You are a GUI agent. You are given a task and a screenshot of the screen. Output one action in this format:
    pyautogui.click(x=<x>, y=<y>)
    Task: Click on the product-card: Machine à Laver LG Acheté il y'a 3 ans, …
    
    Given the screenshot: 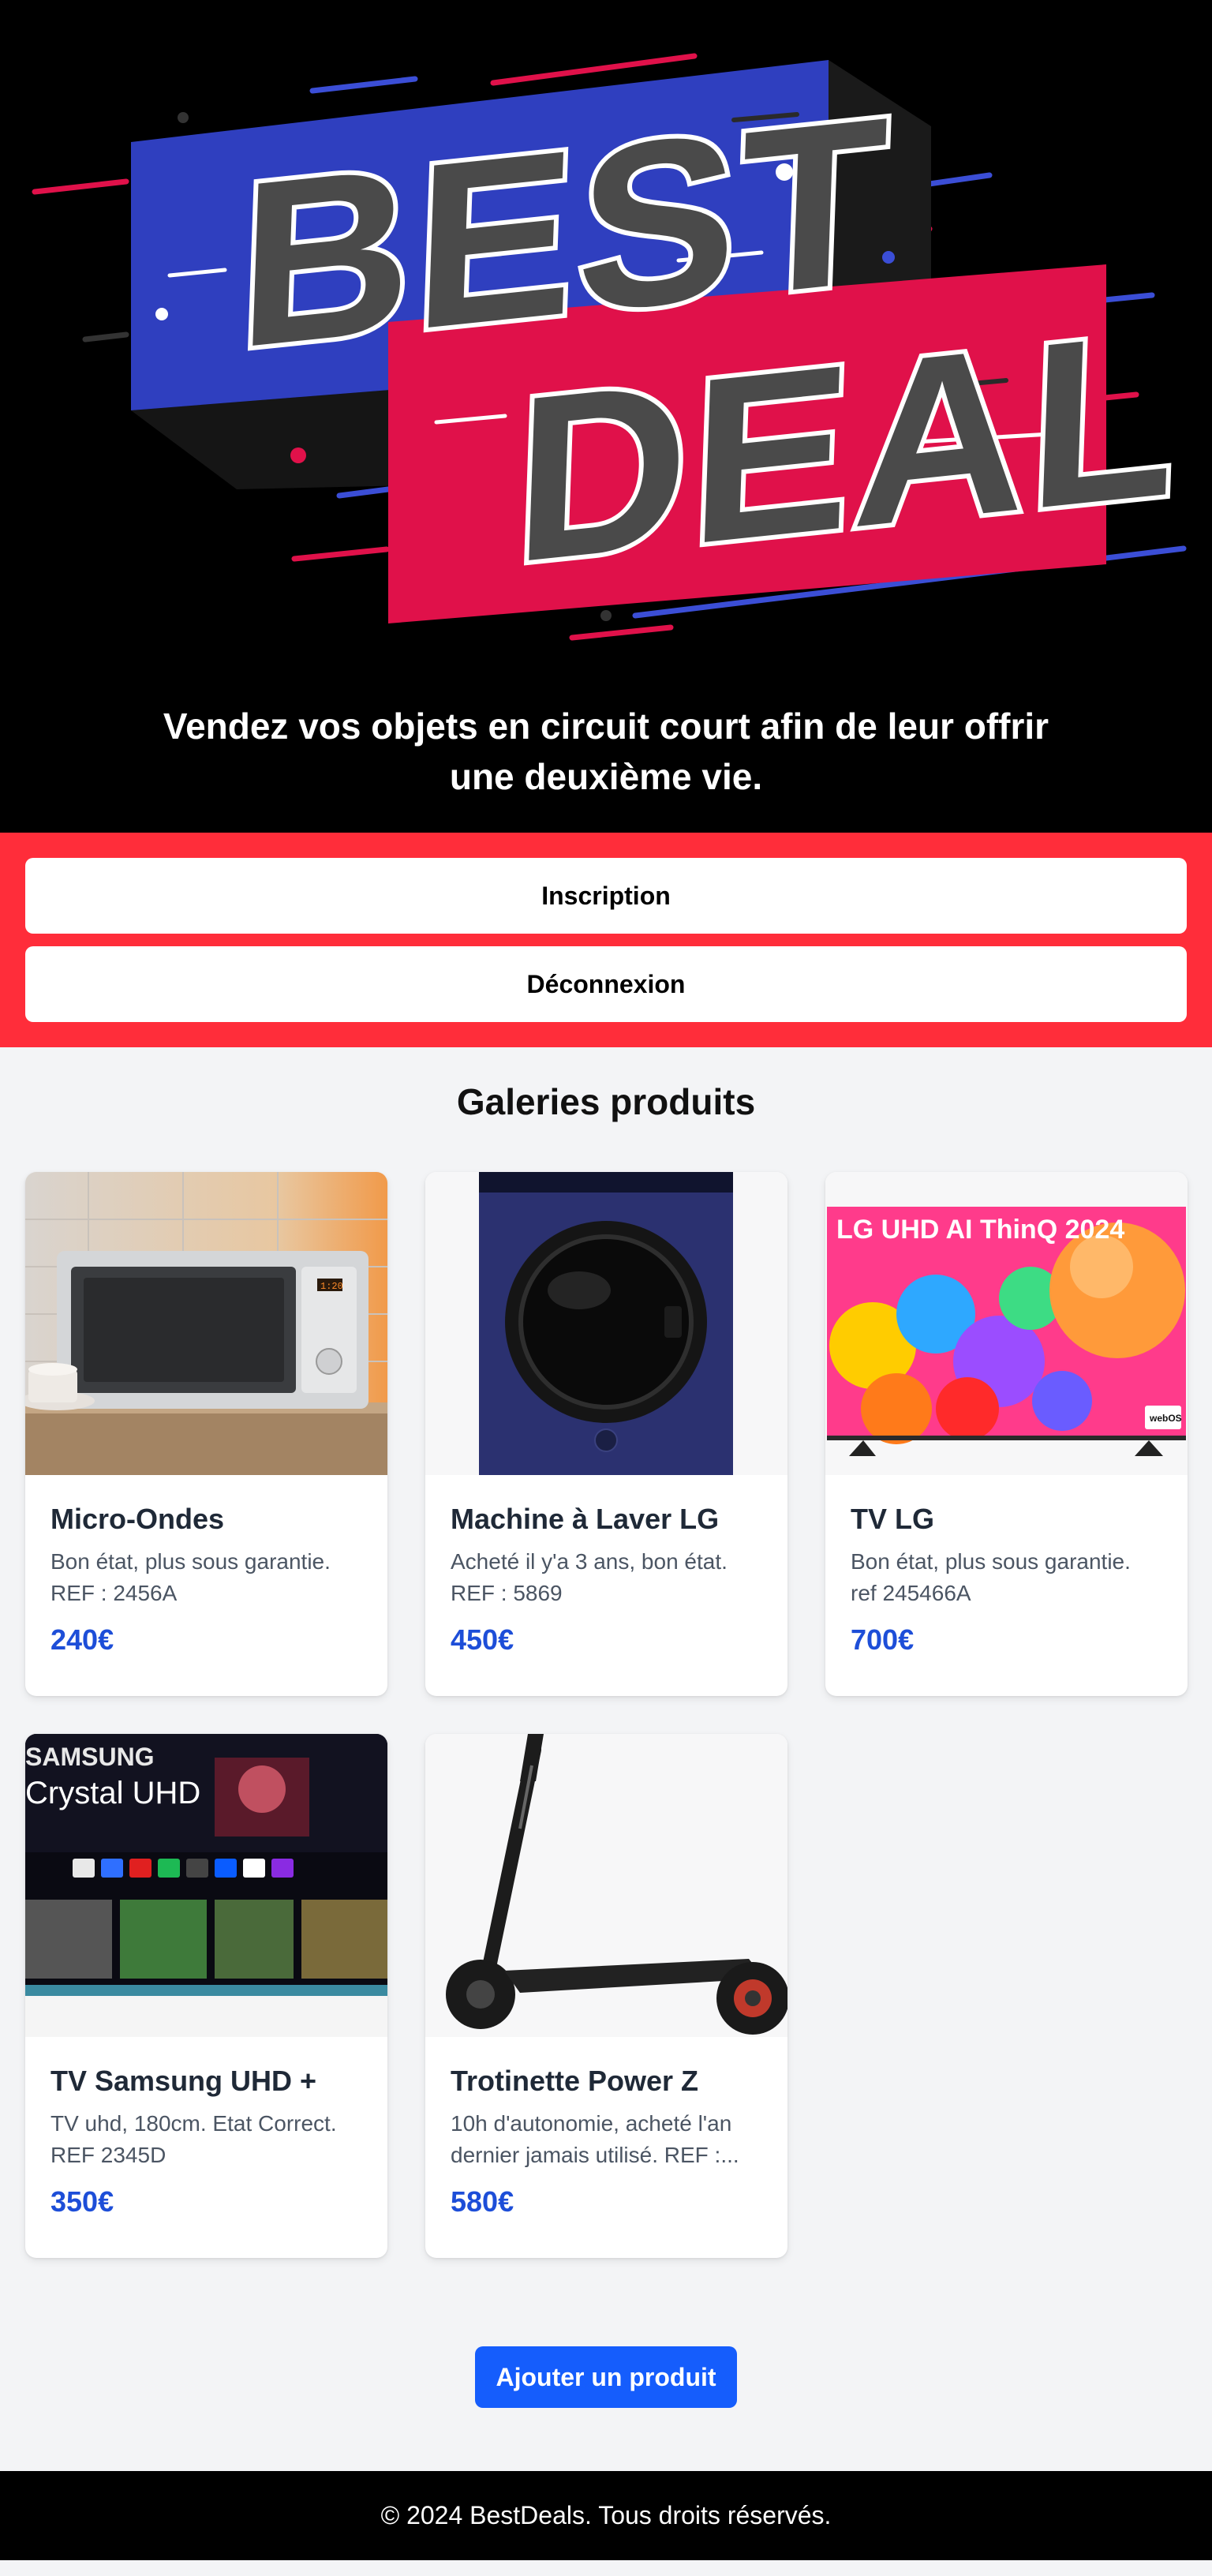 What is the action you would take?
    pyautogui.click(x=606, y=1434)
    